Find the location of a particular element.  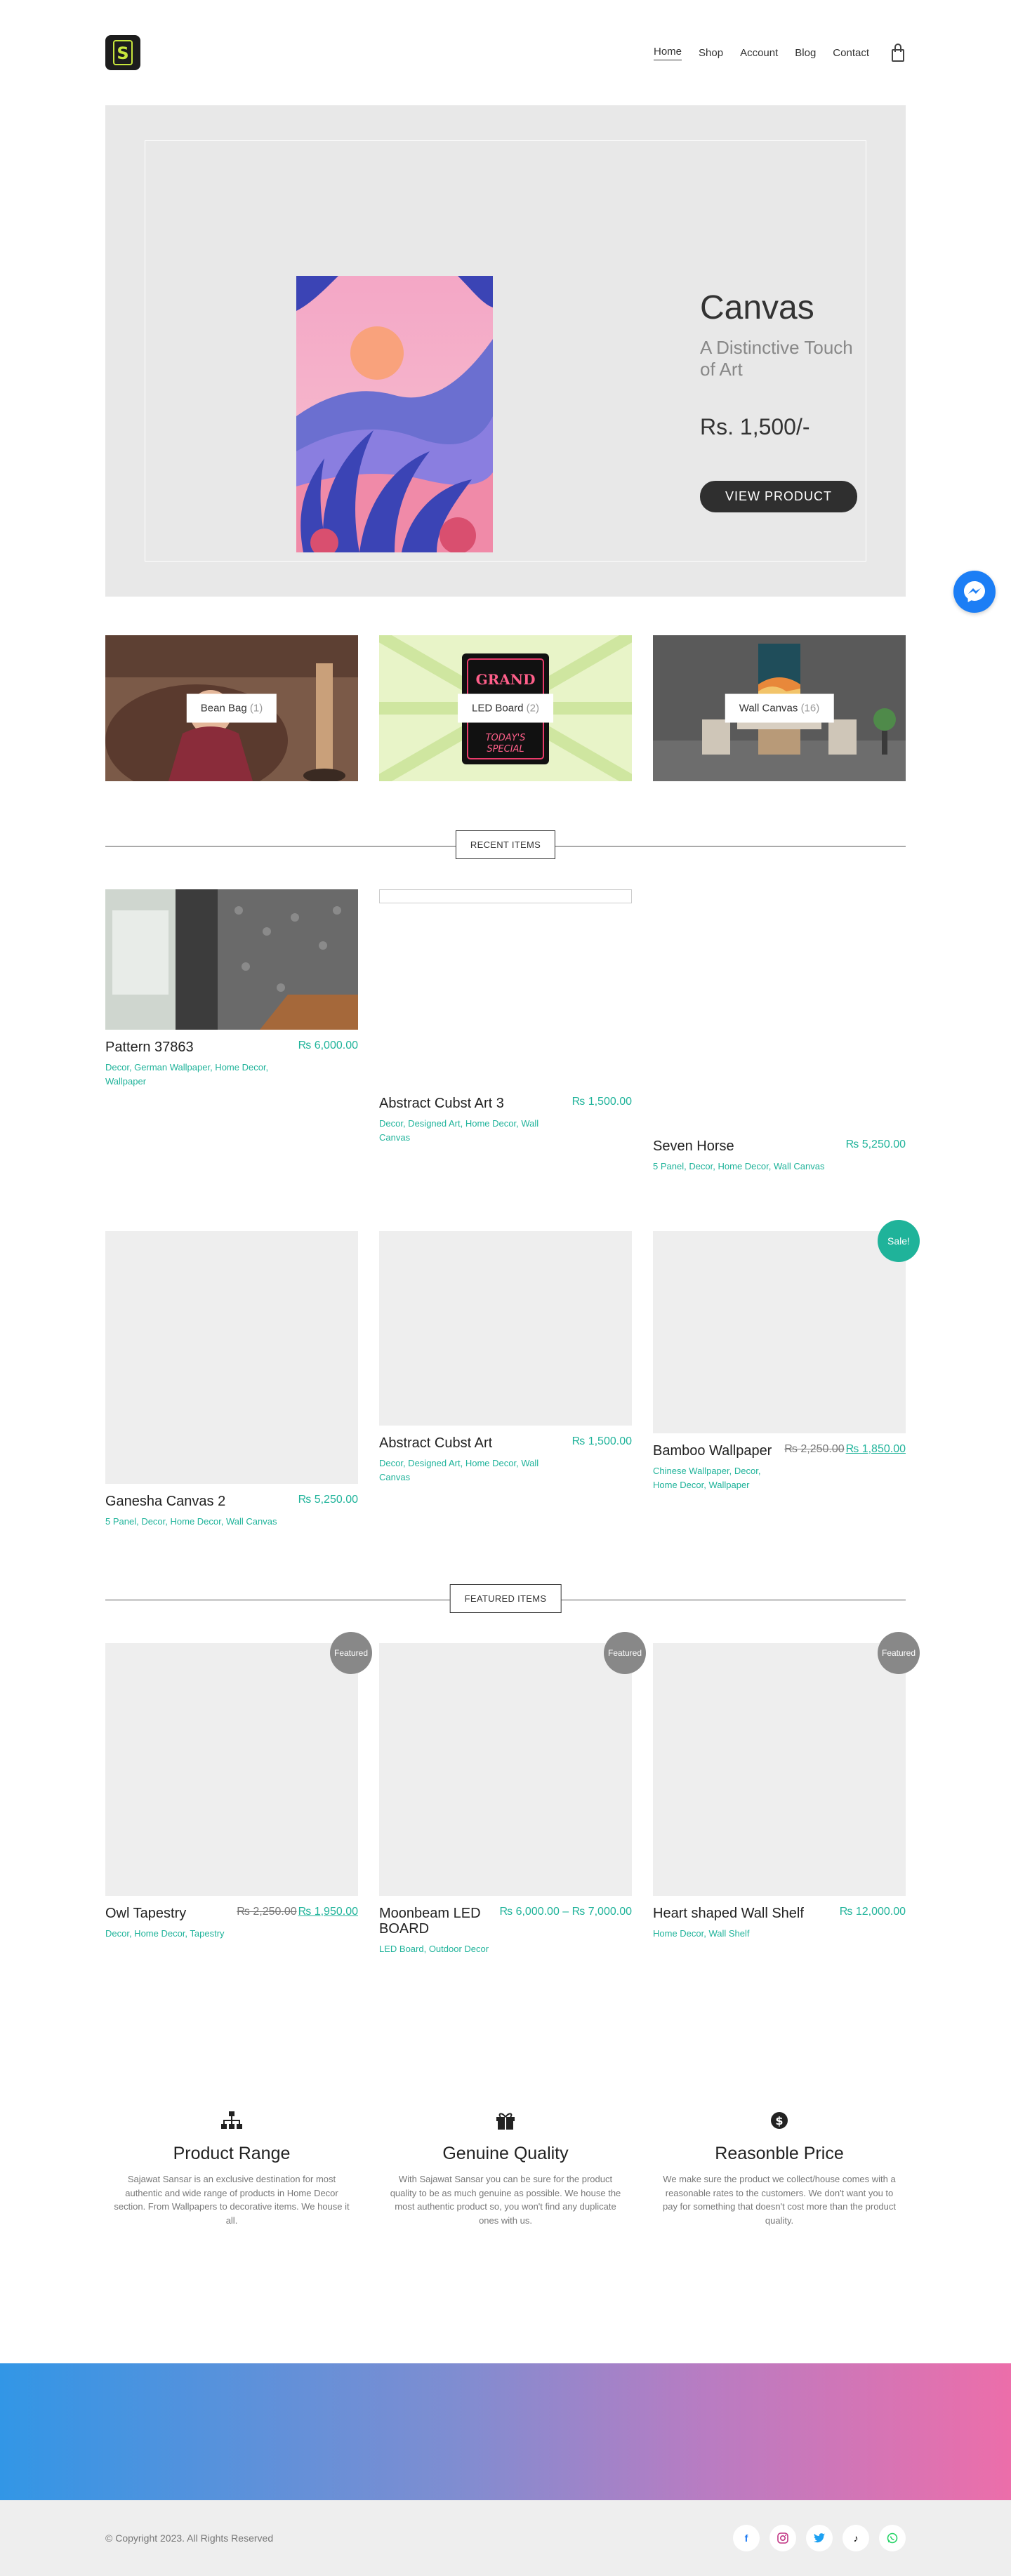

main-nav: Home Shop Account Blog Contact is located at coordinates (780, 53).